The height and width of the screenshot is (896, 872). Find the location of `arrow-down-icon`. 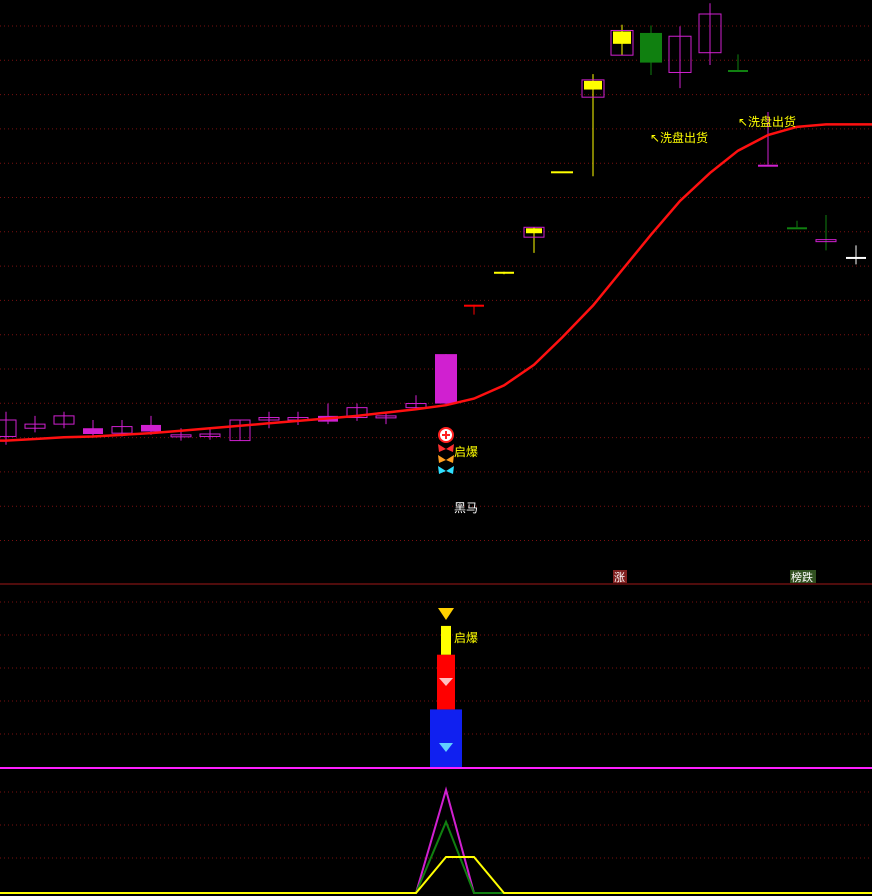

arrow-down-icon is located at coordinates (446, 614).